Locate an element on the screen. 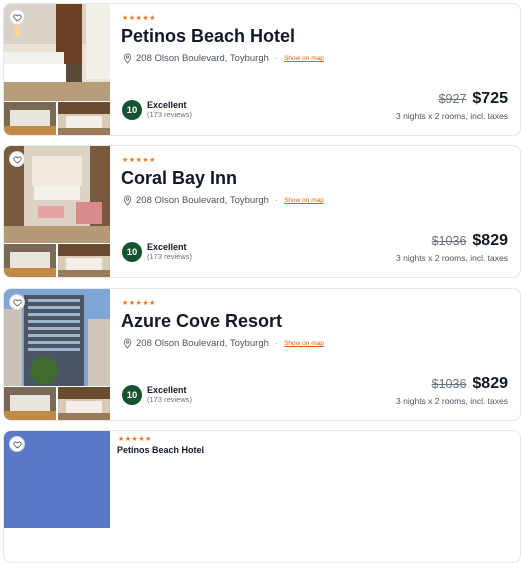  current-price: $725 is located at coordinates (490, 98).